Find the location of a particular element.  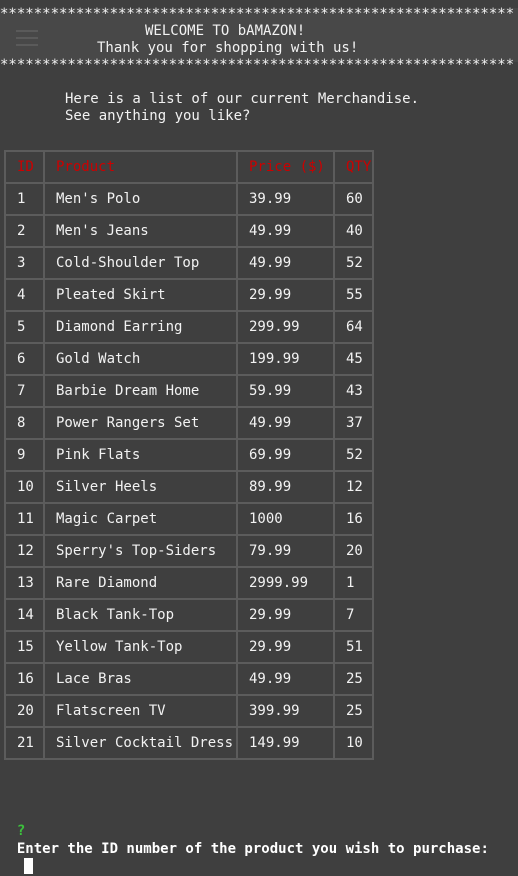

cell-qty: 1 is located at coordinates (353, 583).